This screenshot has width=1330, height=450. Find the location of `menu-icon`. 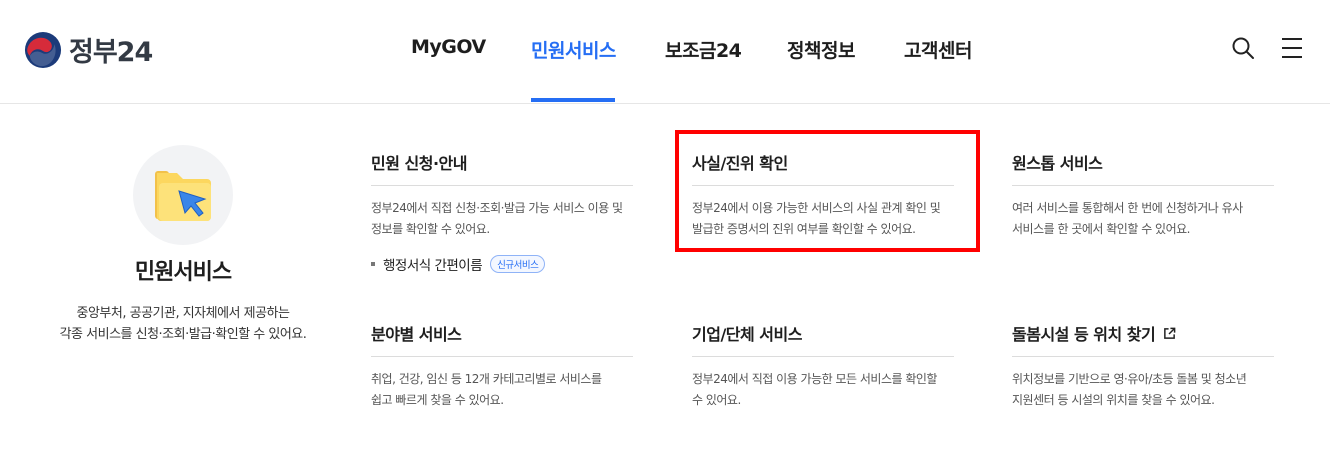

menu-icon is located at coordinates (1292, 48).